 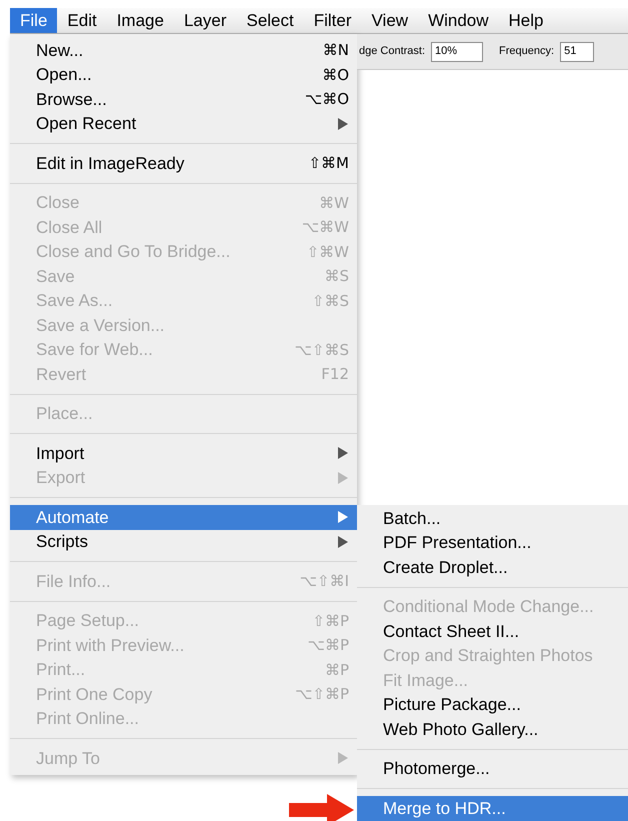 What do you see at coordinates (34, 20) in the screenshot?
I see `menu-title: File` at bounding box center [34, 20].